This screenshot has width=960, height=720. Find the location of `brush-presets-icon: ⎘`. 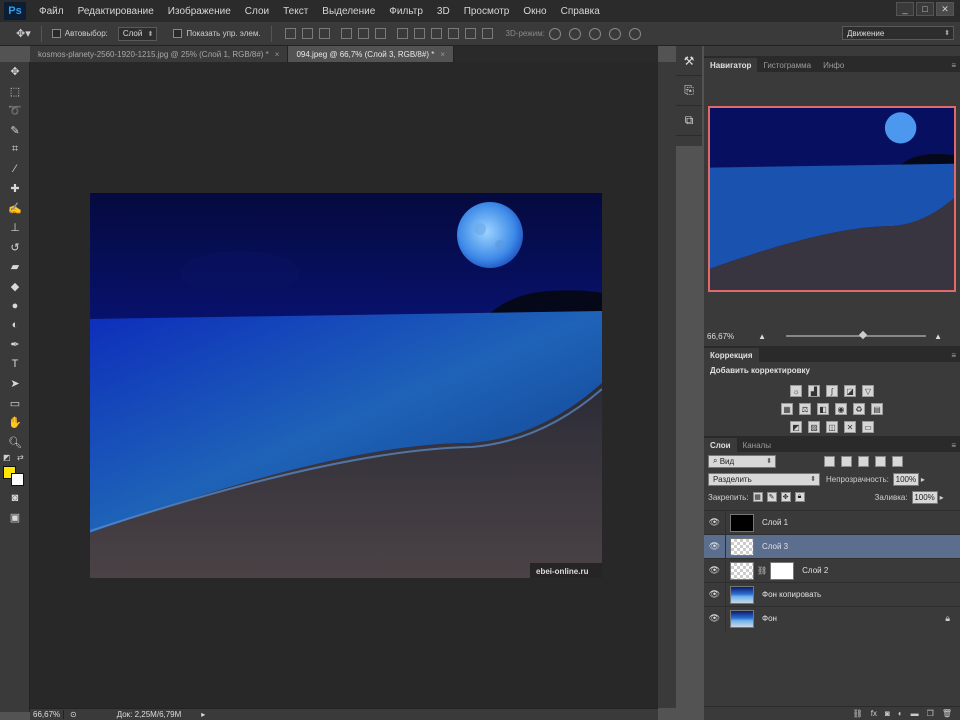

brush-presets-icon: ⎘ is located at coordinates (689, 91).